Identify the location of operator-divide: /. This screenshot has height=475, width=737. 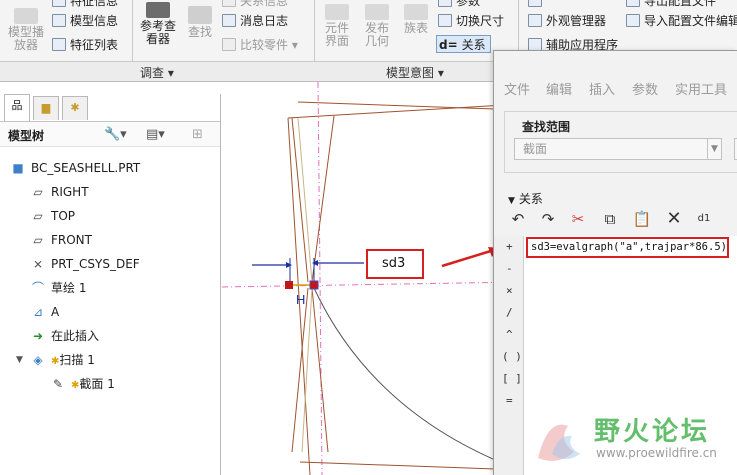
(509, 312).